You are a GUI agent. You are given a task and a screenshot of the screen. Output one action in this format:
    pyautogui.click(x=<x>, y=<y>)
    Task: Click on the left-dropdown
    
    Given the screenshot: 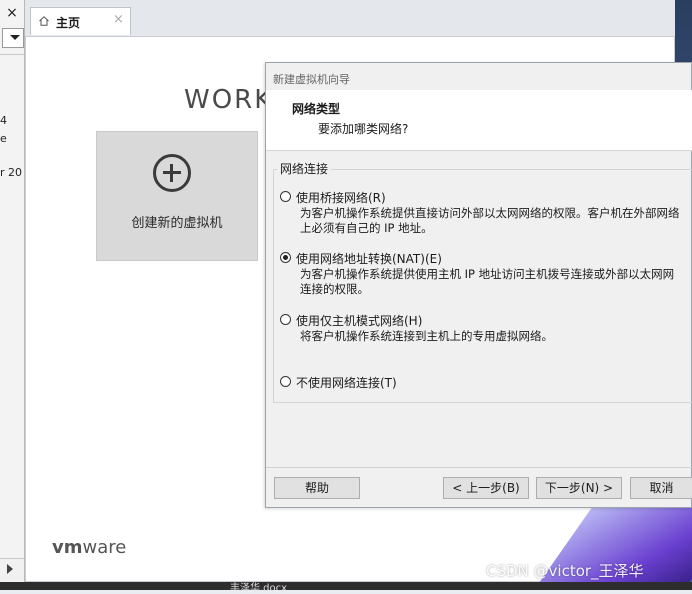 What is the action you would take?
    pyautogui.click(x=13, y=38)
    